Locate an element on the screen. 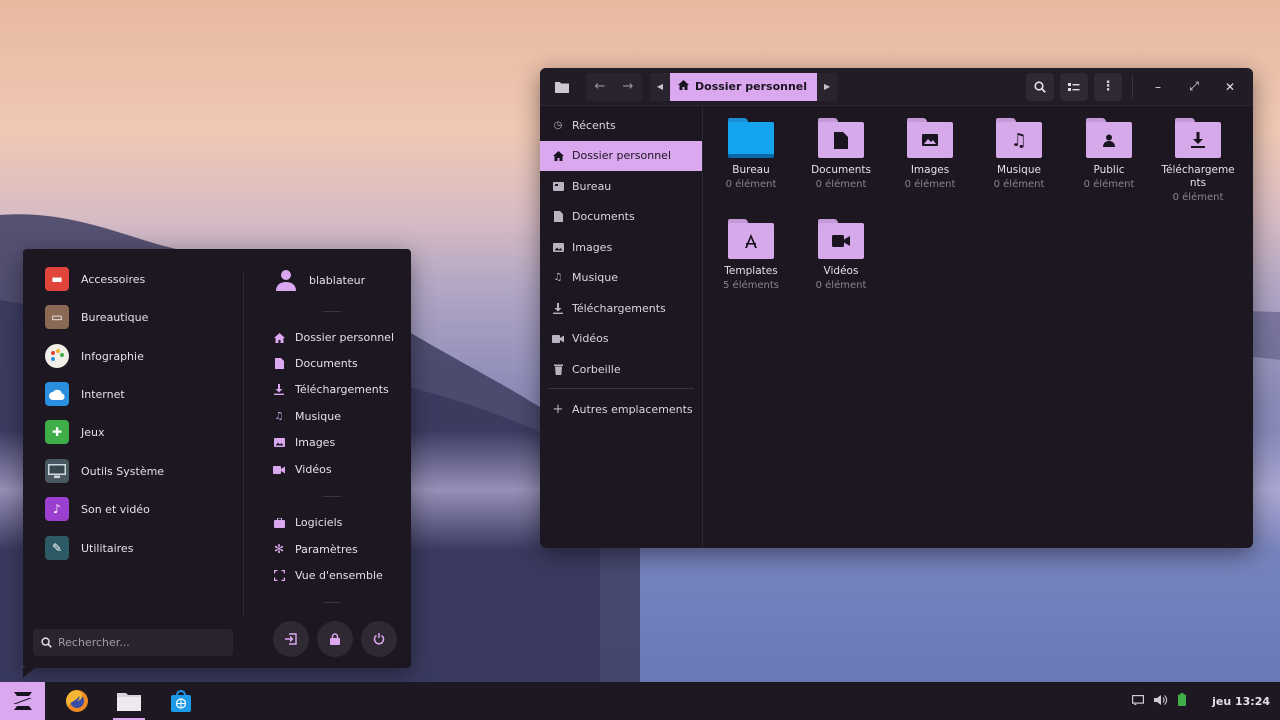 The height and width of the screenshot is (720, 1280). sidebar-item-home: Dossier personnel is located at coordinates (621, 155).